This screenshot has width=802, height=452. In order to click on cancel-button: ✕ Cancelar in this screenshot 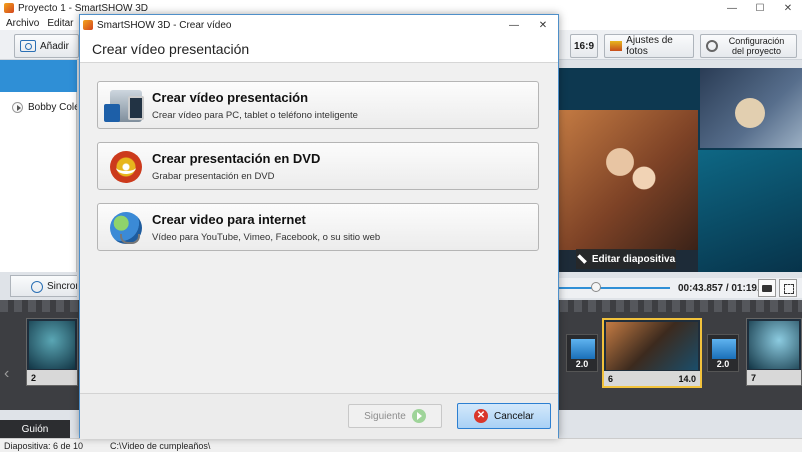, I will do `click(504, 416)`.